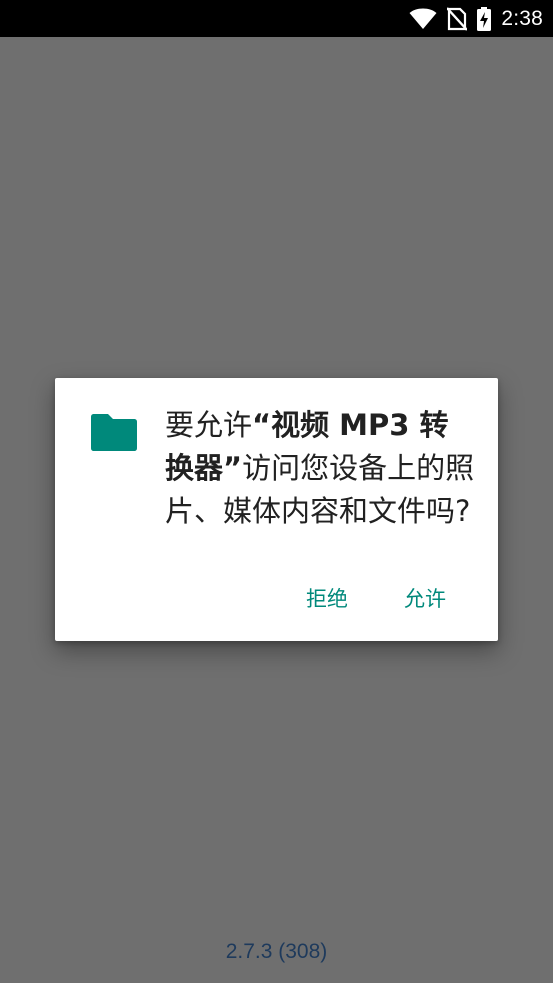 Image resolution: width=553 pixels, height=983 pixels. I want to click on status-icons: 2:38, so click(476, 18).